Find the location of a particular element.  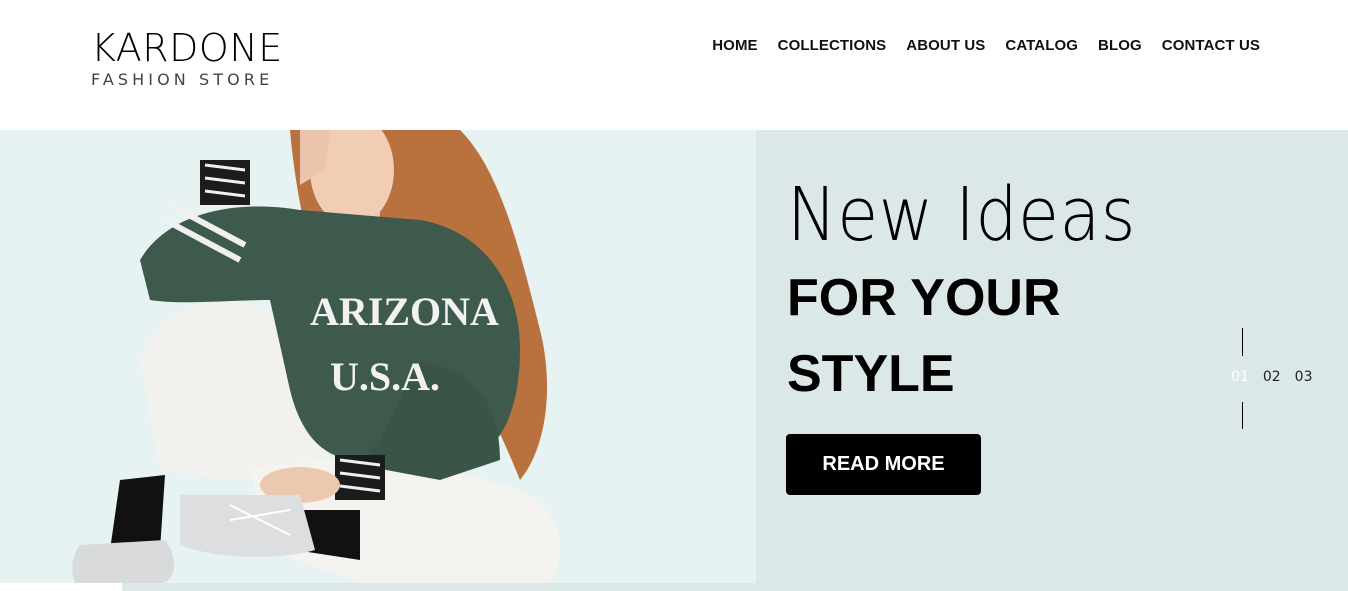

brand-name: KARDONE is located at coordinates (187, 48).